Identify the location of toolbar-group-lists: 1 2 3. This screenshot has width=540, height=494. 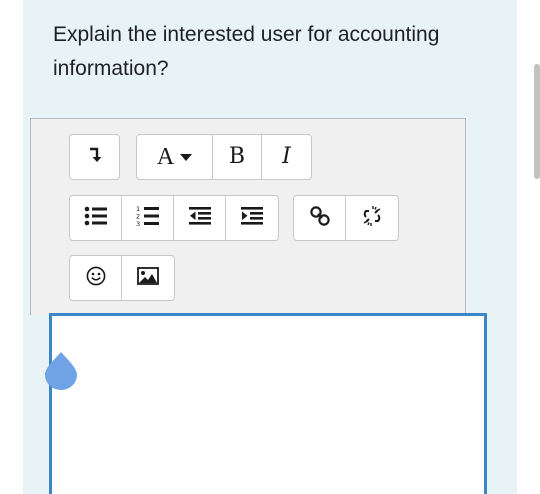
(174, 218).